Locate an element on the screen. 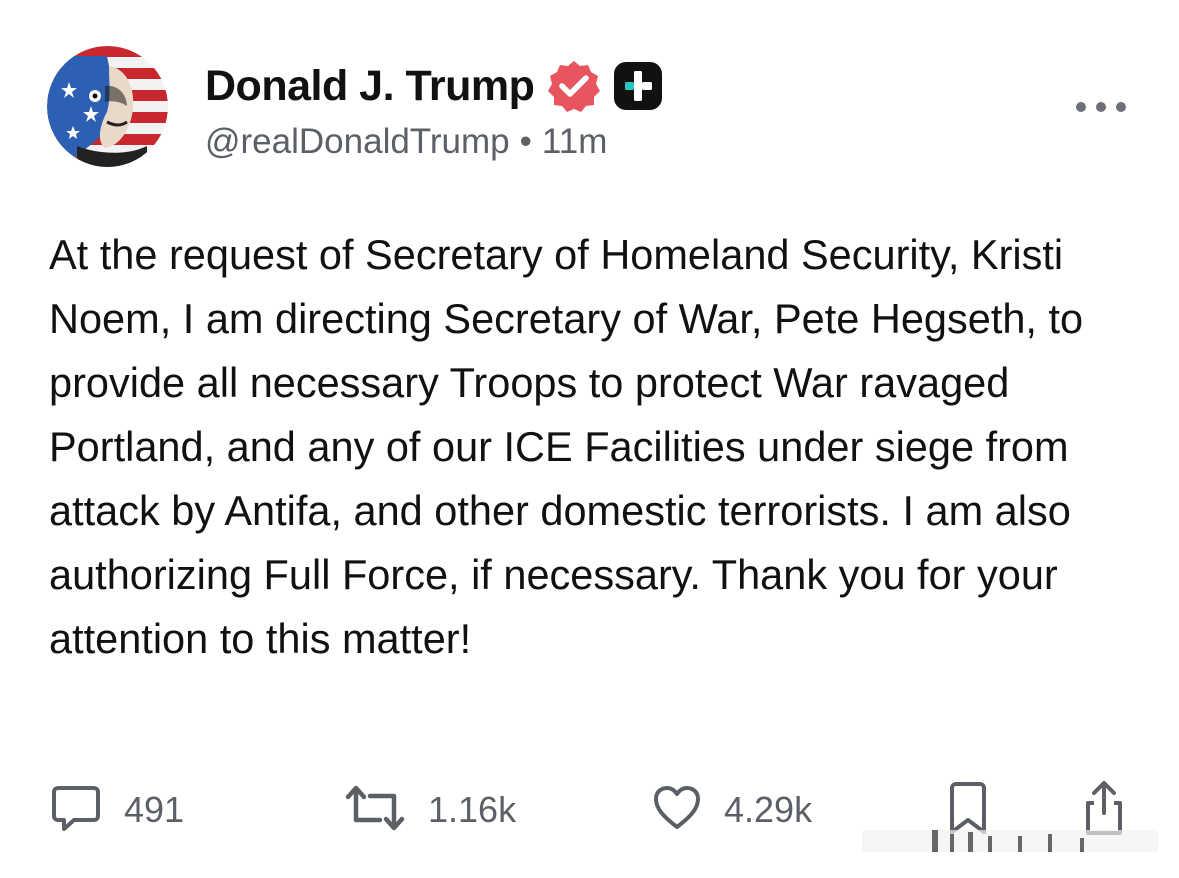  reply-count: 491 is located at coordinates (154, 809).